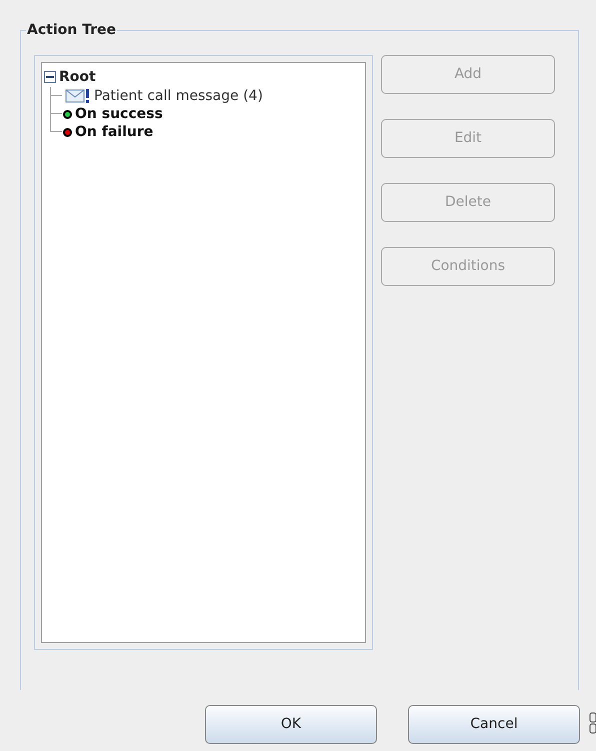  Describe the element at coordinates (50, 77) in the screenshot. I see `collapse-toggle` at that location.